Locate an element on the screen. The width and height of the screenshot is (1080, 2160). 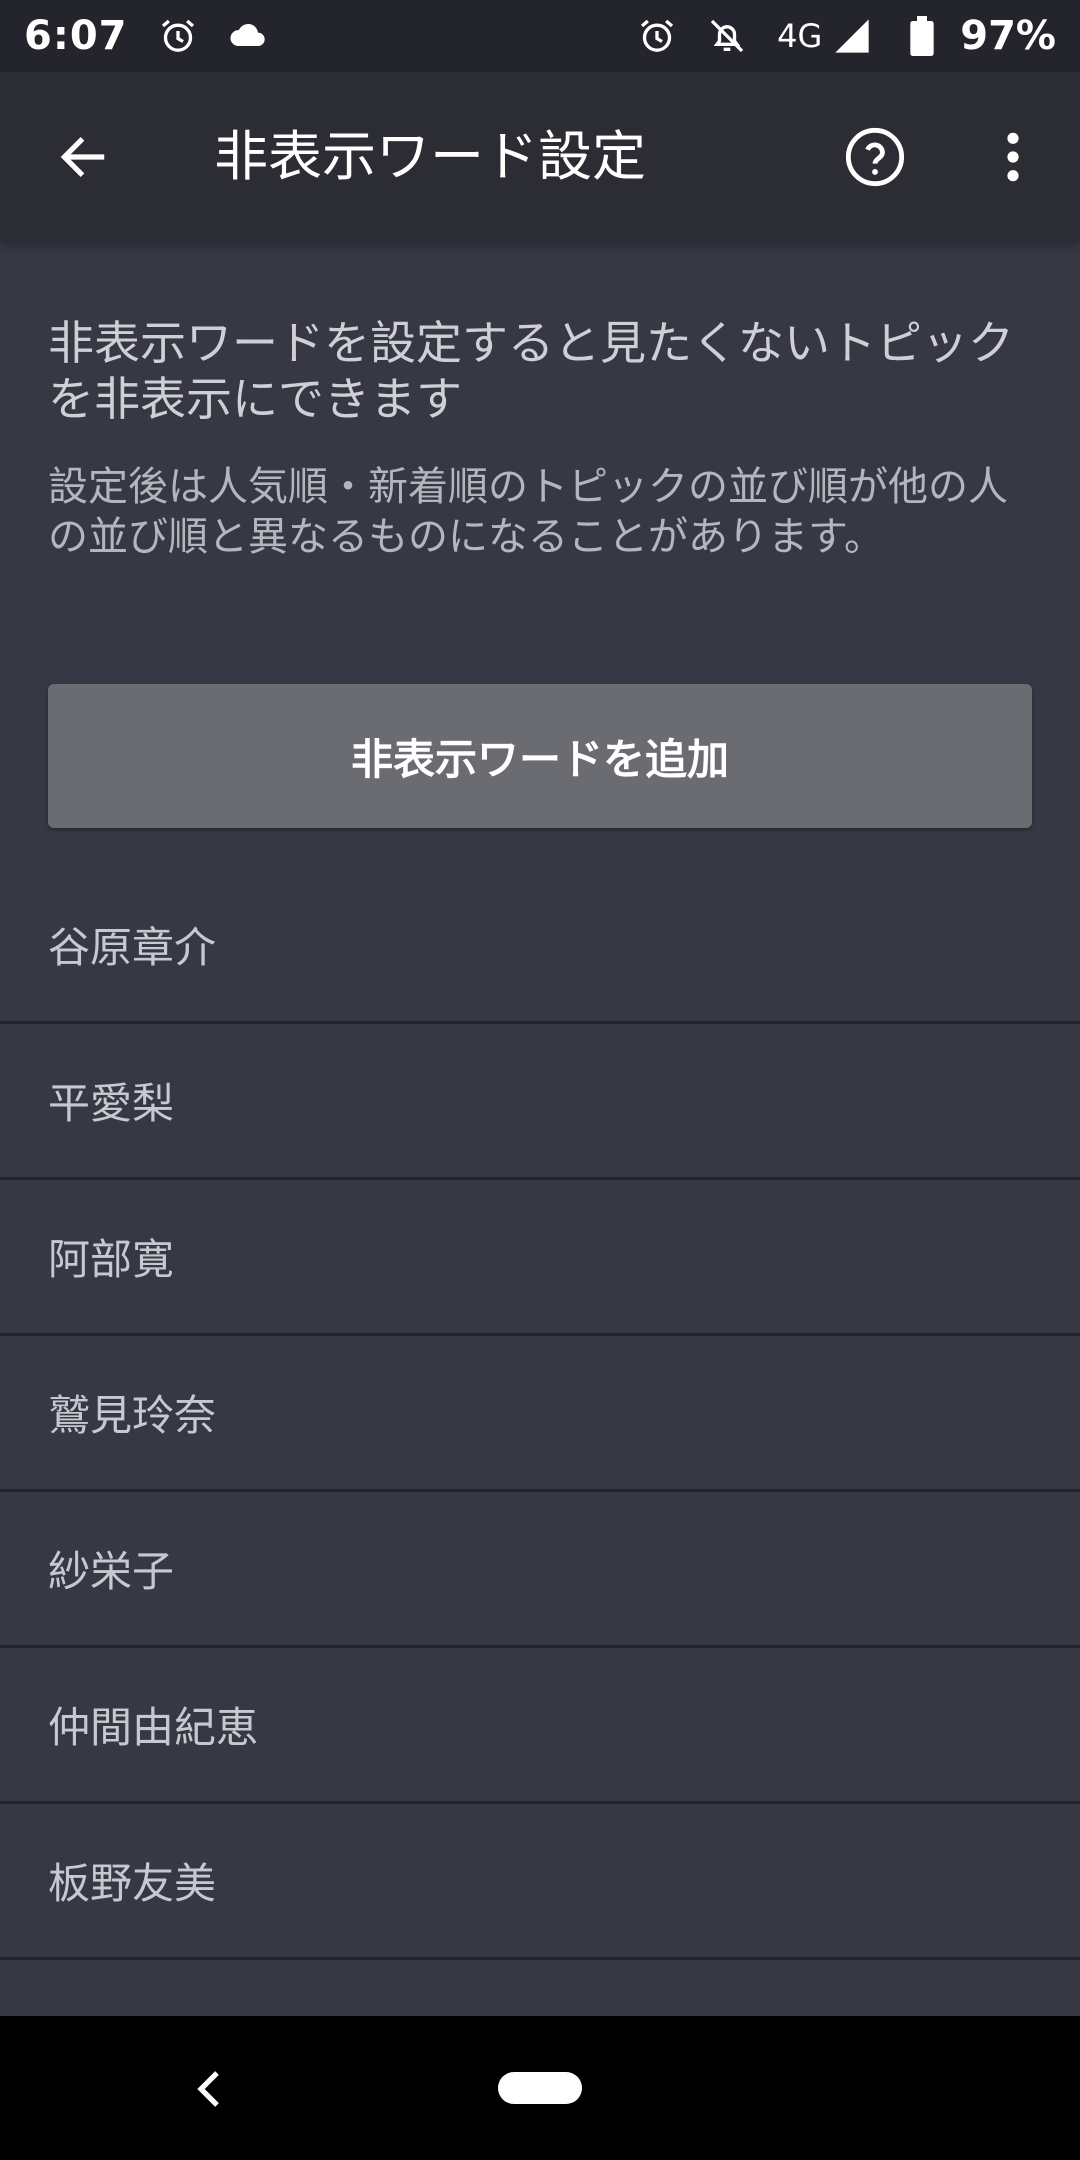
more-options-button is located at coordinates (1013, 157).